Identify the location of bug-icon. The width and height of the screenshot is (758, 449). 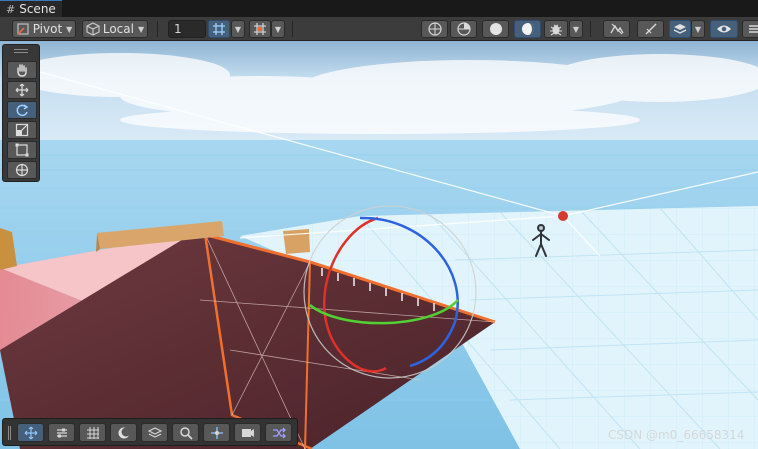
(556, 30).